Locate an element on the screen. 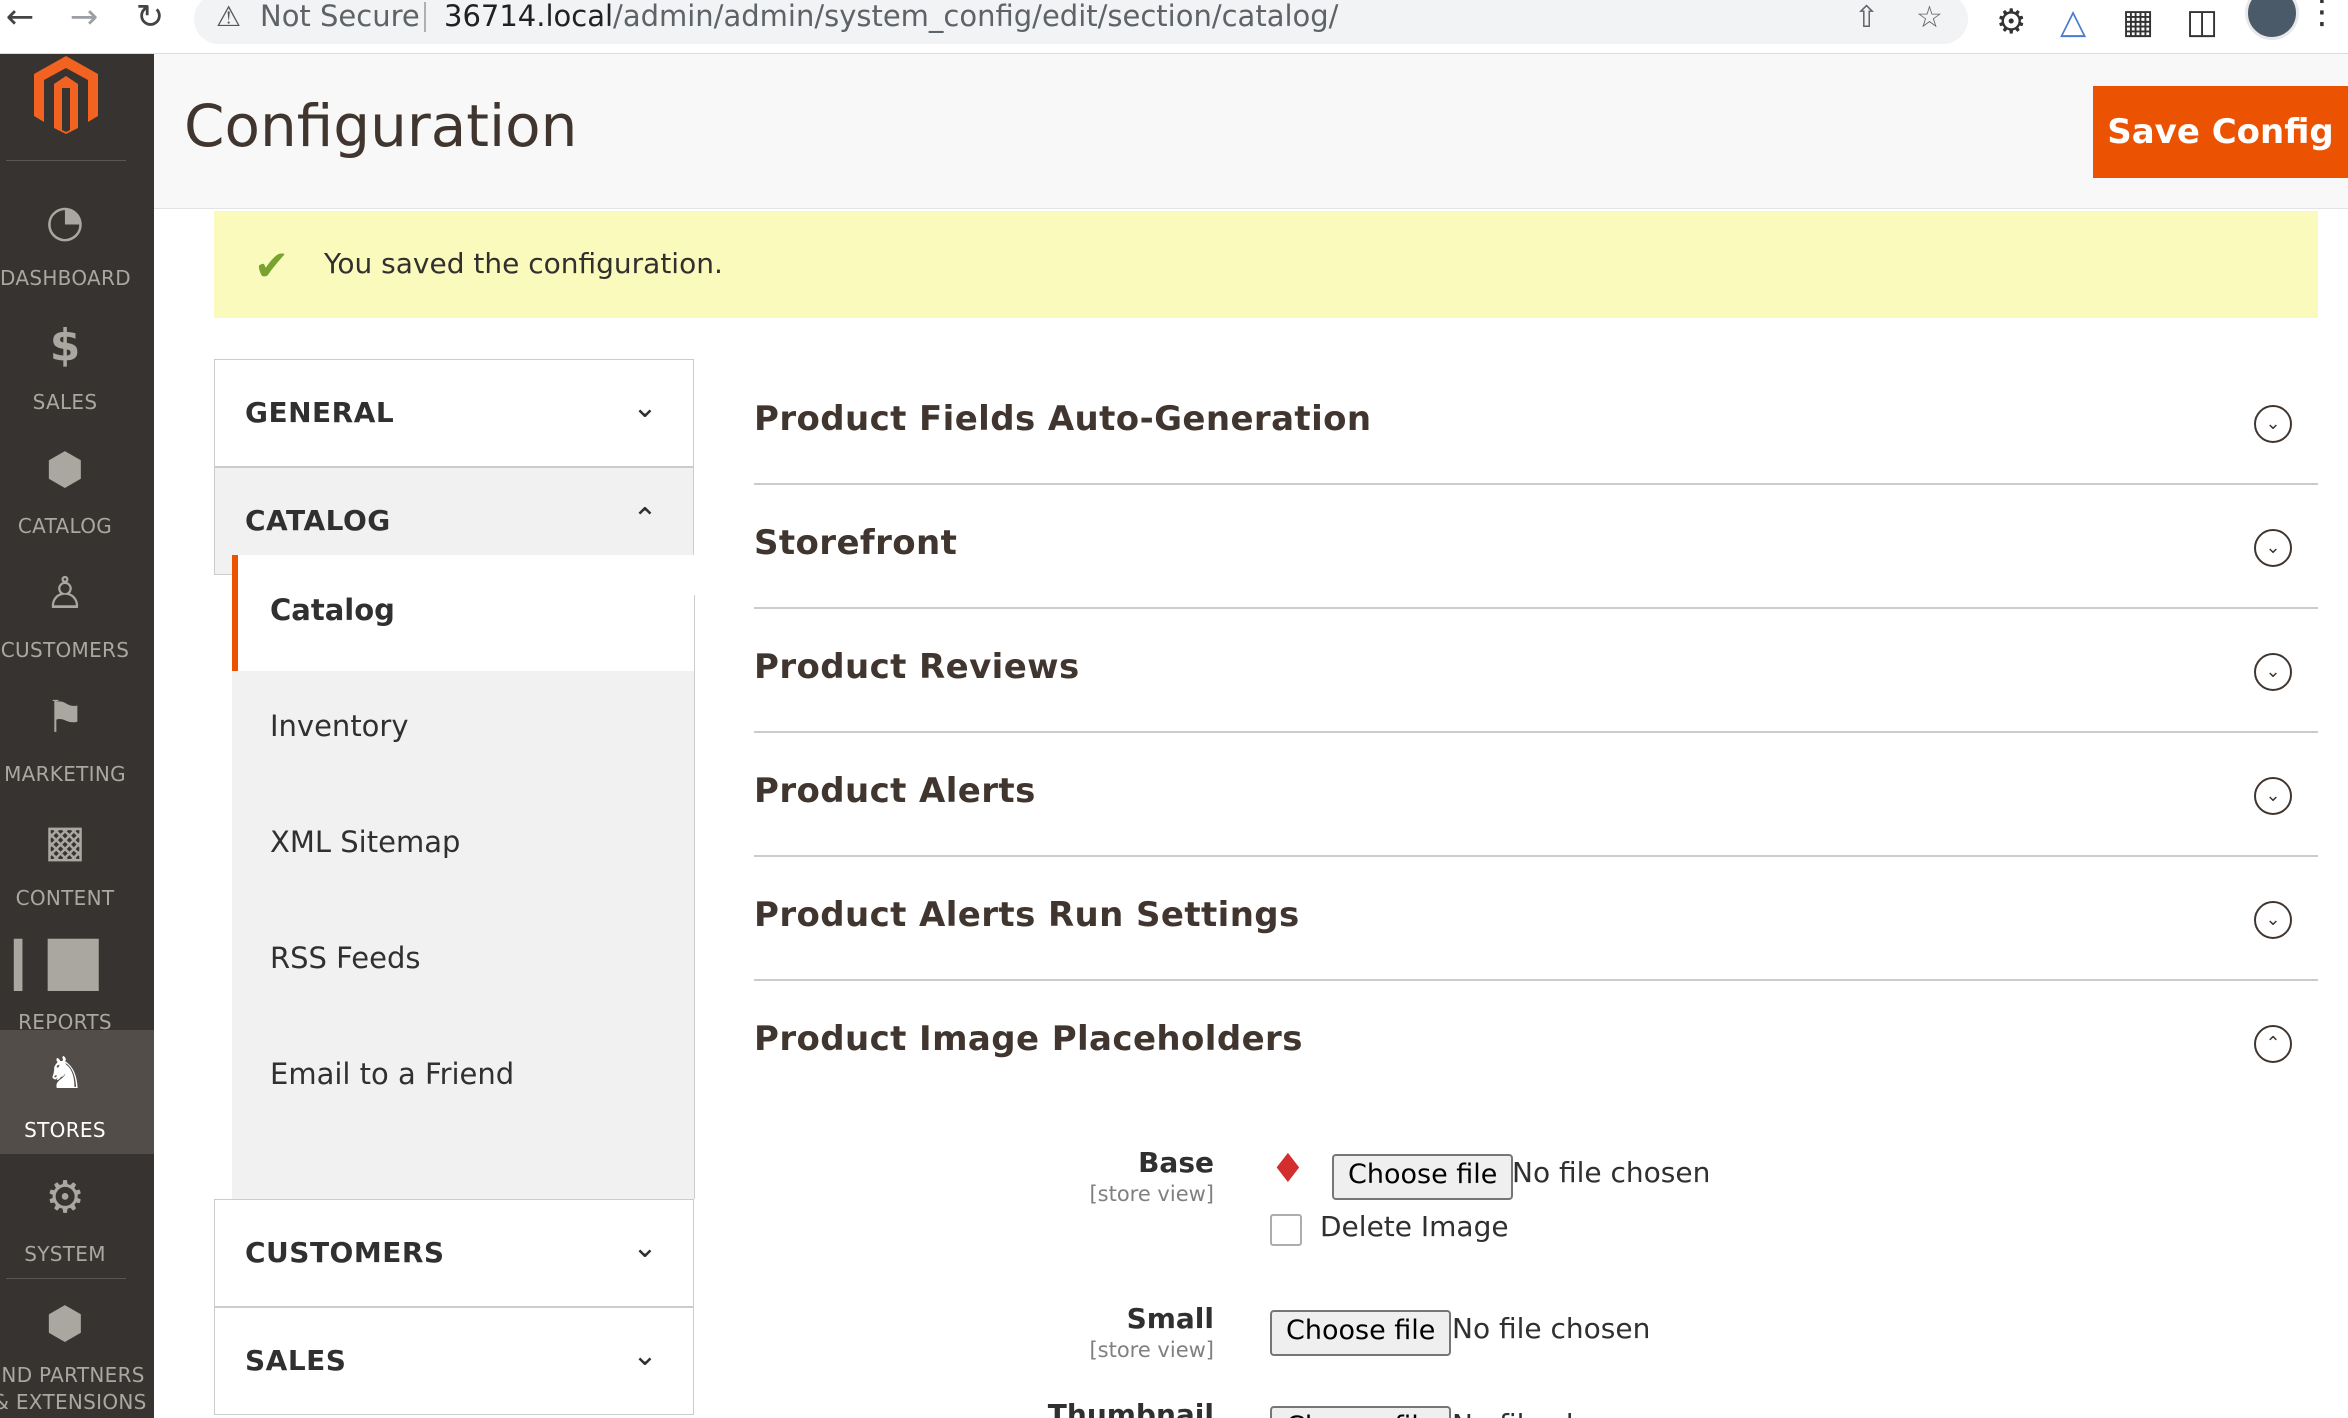 The image size is (2348, 1418). subnav-inventory: Inventory is located at coordinates (463, 729).